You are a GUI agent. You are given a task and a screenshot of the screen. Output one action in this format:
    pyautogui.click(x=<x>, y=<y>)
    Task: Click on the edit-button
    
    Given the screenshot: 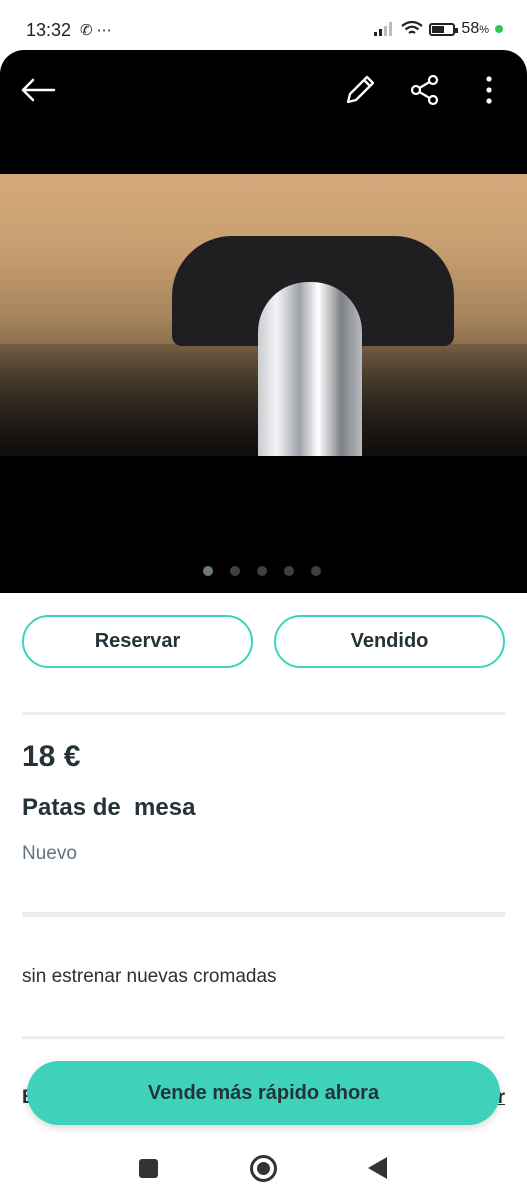 What is the action you would take?
    pyautogui.click(x=360, y=90)
    